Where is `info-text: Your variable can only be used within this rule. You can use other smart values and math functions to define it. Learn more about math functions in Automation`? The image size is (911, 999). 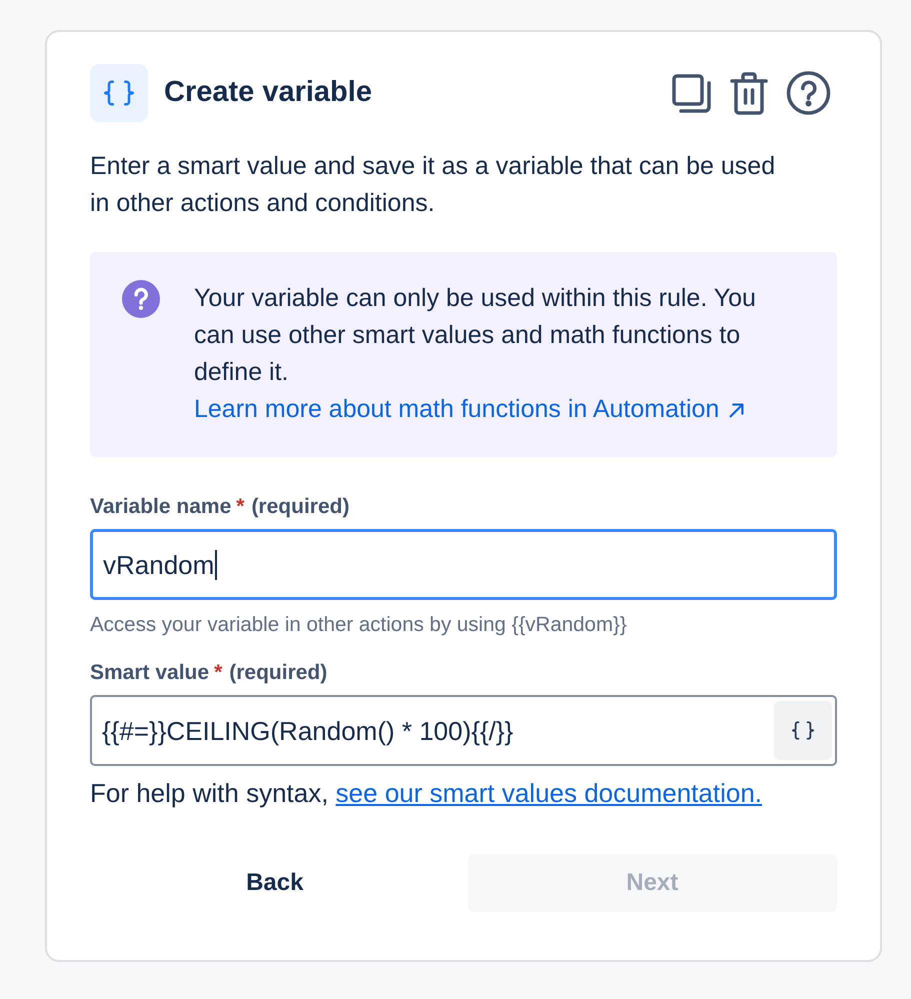 info-text: Your variable can only be used within this rule. You can use other smart values and math functions to define it. Learn more about math functions in Automation is located at coordinates (475, 354).